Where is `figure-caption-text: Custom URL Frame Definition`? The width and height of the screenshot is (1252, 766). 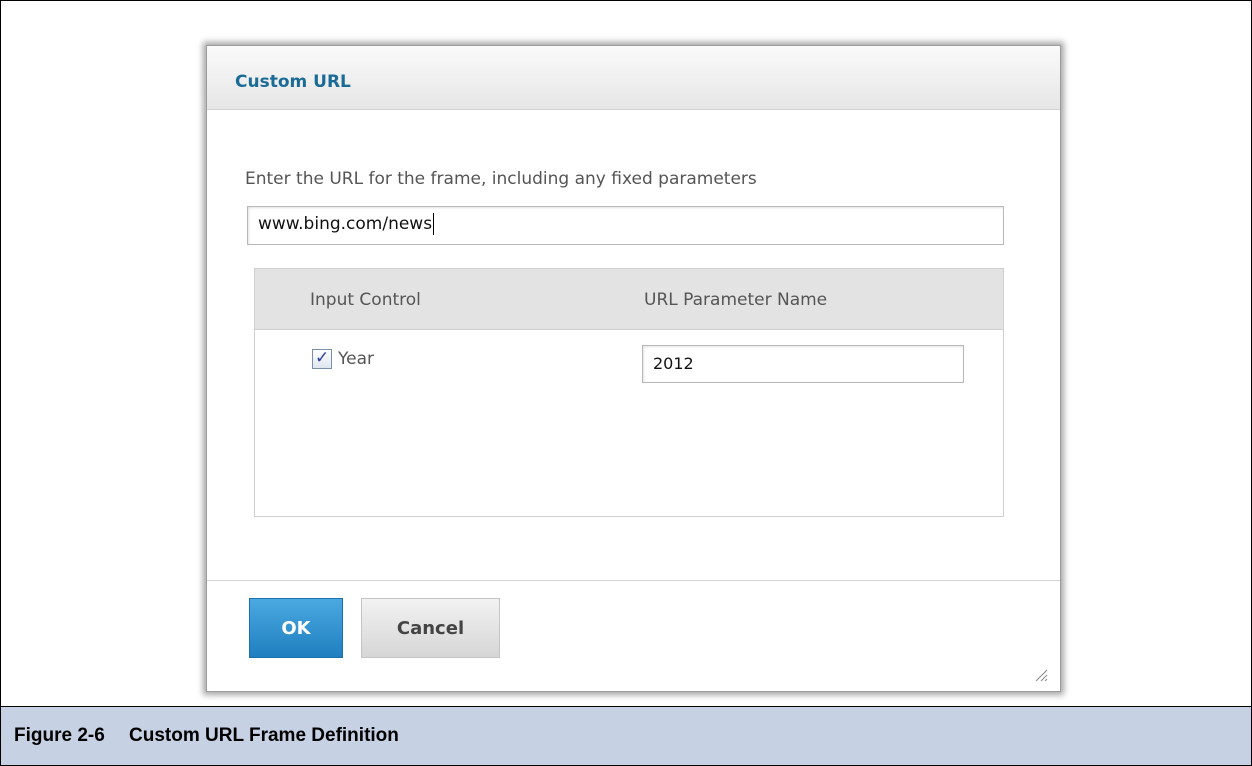
figure-caption-text: Custom URL Frame Definition is located at coordinates (264, 735).